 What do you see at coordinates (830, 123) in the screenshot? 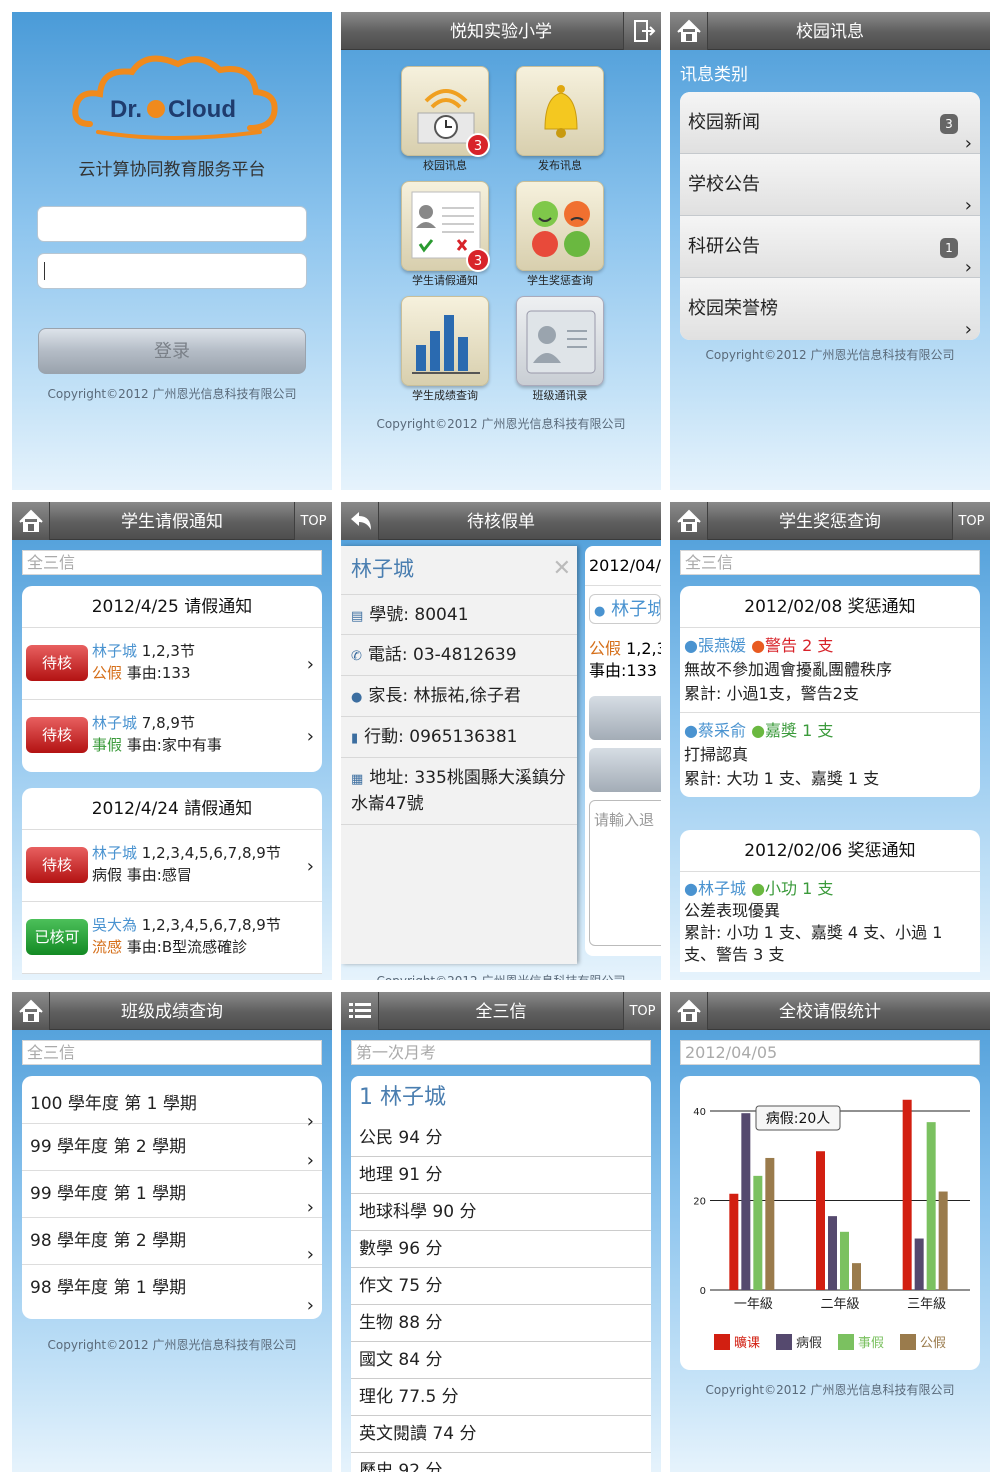
I see `list-item: 校园新闻 3 ›` at bounding box center [830, 123].